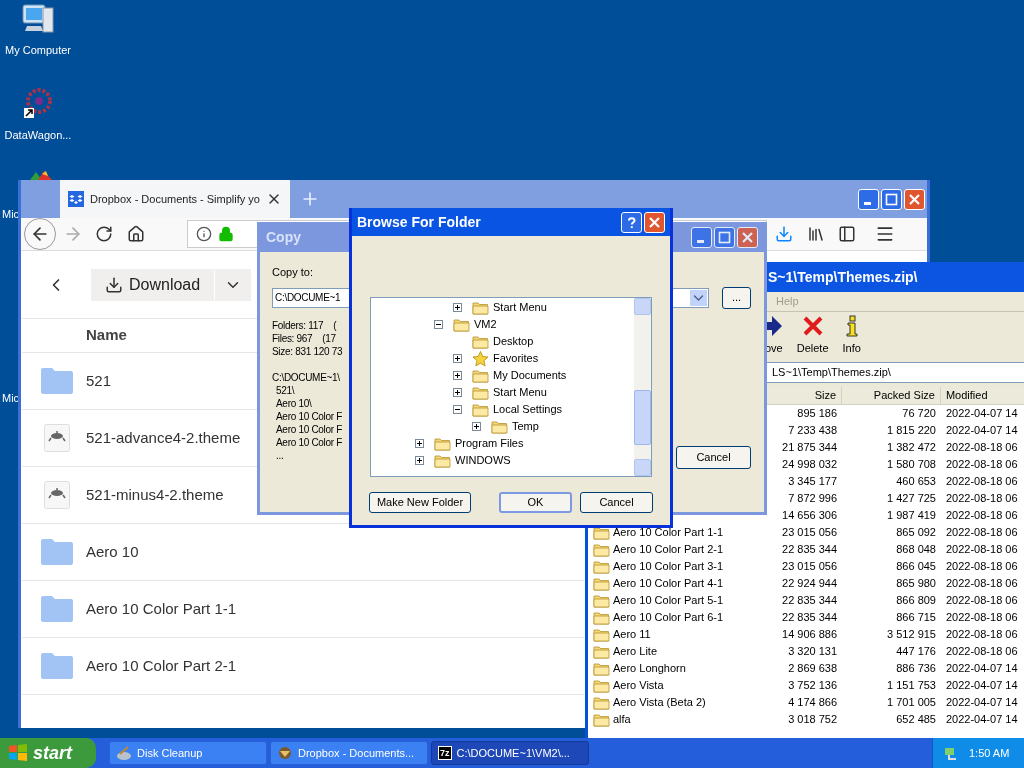 The width and height of the screenshot is (1024, 768). Describe the element at coordinates (649, 669) in the screenshot. I see `table-cell-text: Aero Longhorn` at that location.